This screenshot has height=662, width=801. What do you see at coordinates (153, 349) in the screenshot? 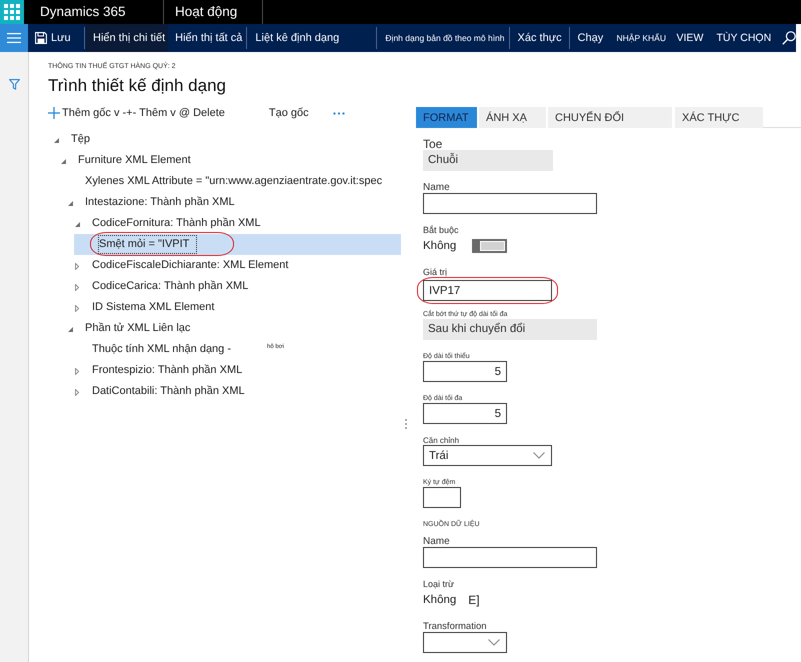
I see `tree-item: Thuộc tính XML nhận dạng -` at bounding box center [153, 349].